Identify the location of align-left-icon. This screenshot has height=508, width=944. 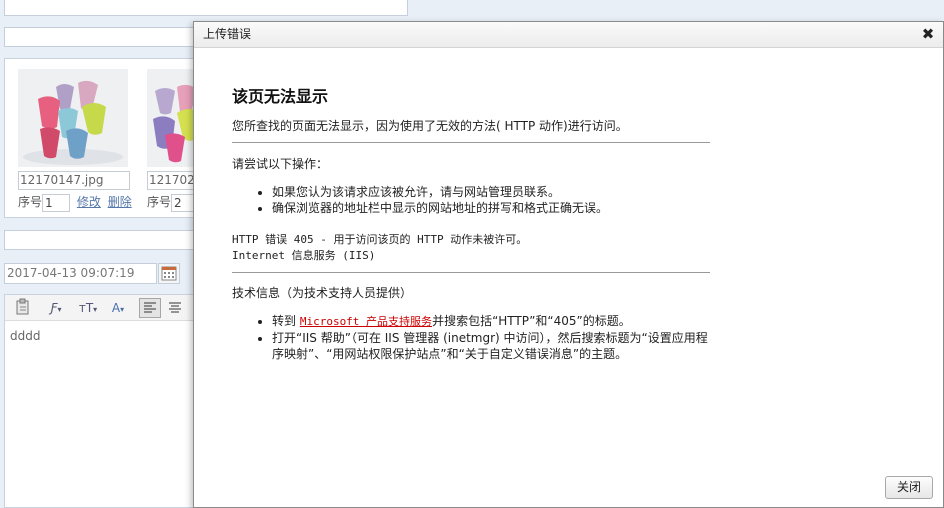
(150, 307).